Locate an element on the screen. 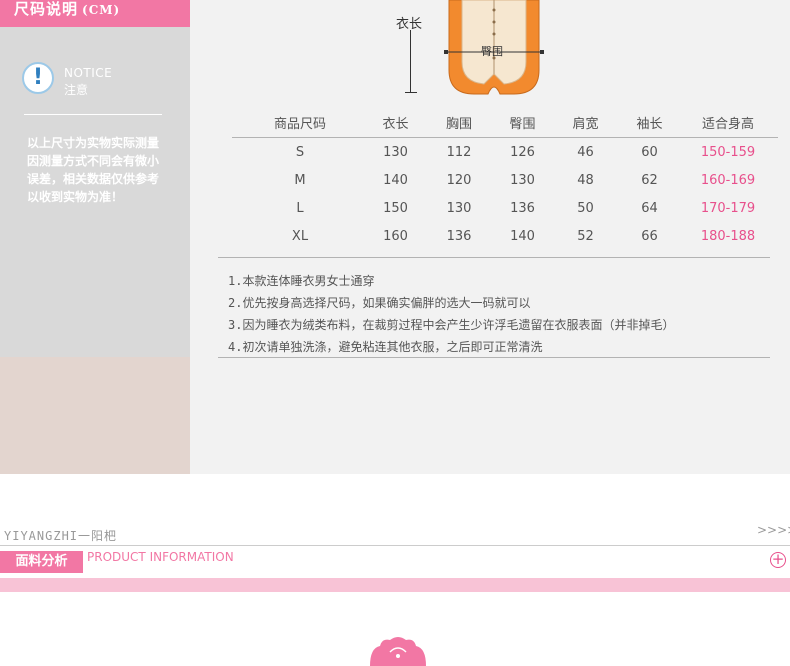 The width and height of the screenshot is (790, 666). plus-circle-icon: + is located at coordinates (778, 560).